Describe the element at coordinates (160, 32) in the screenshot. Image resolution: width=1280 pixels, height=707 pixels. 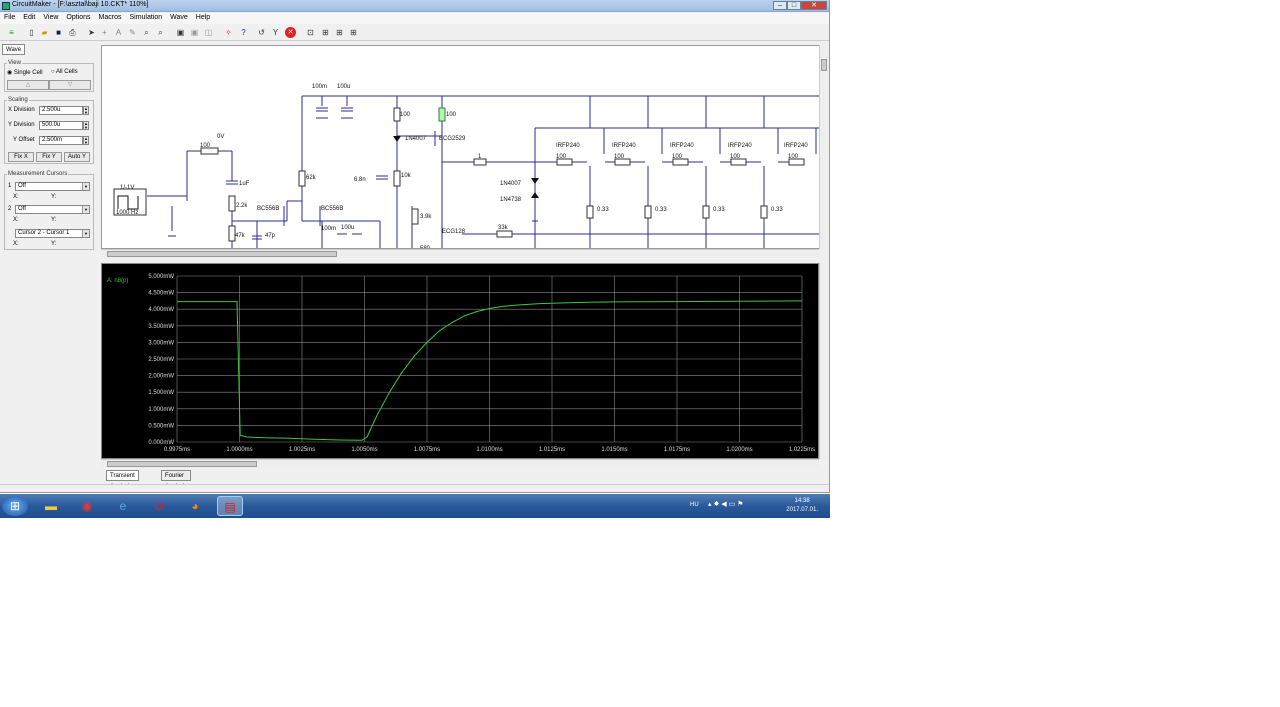
I see `zoom-in-icon: ⌕` at that location.